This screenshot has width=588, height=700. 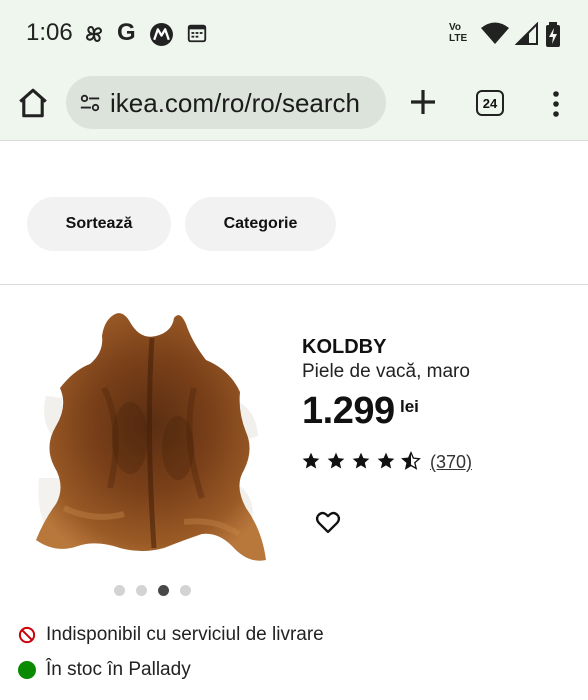 I want to click on delivery-availability: Indisponibil cu serviciul de livrare, so click(x=171, y=635).